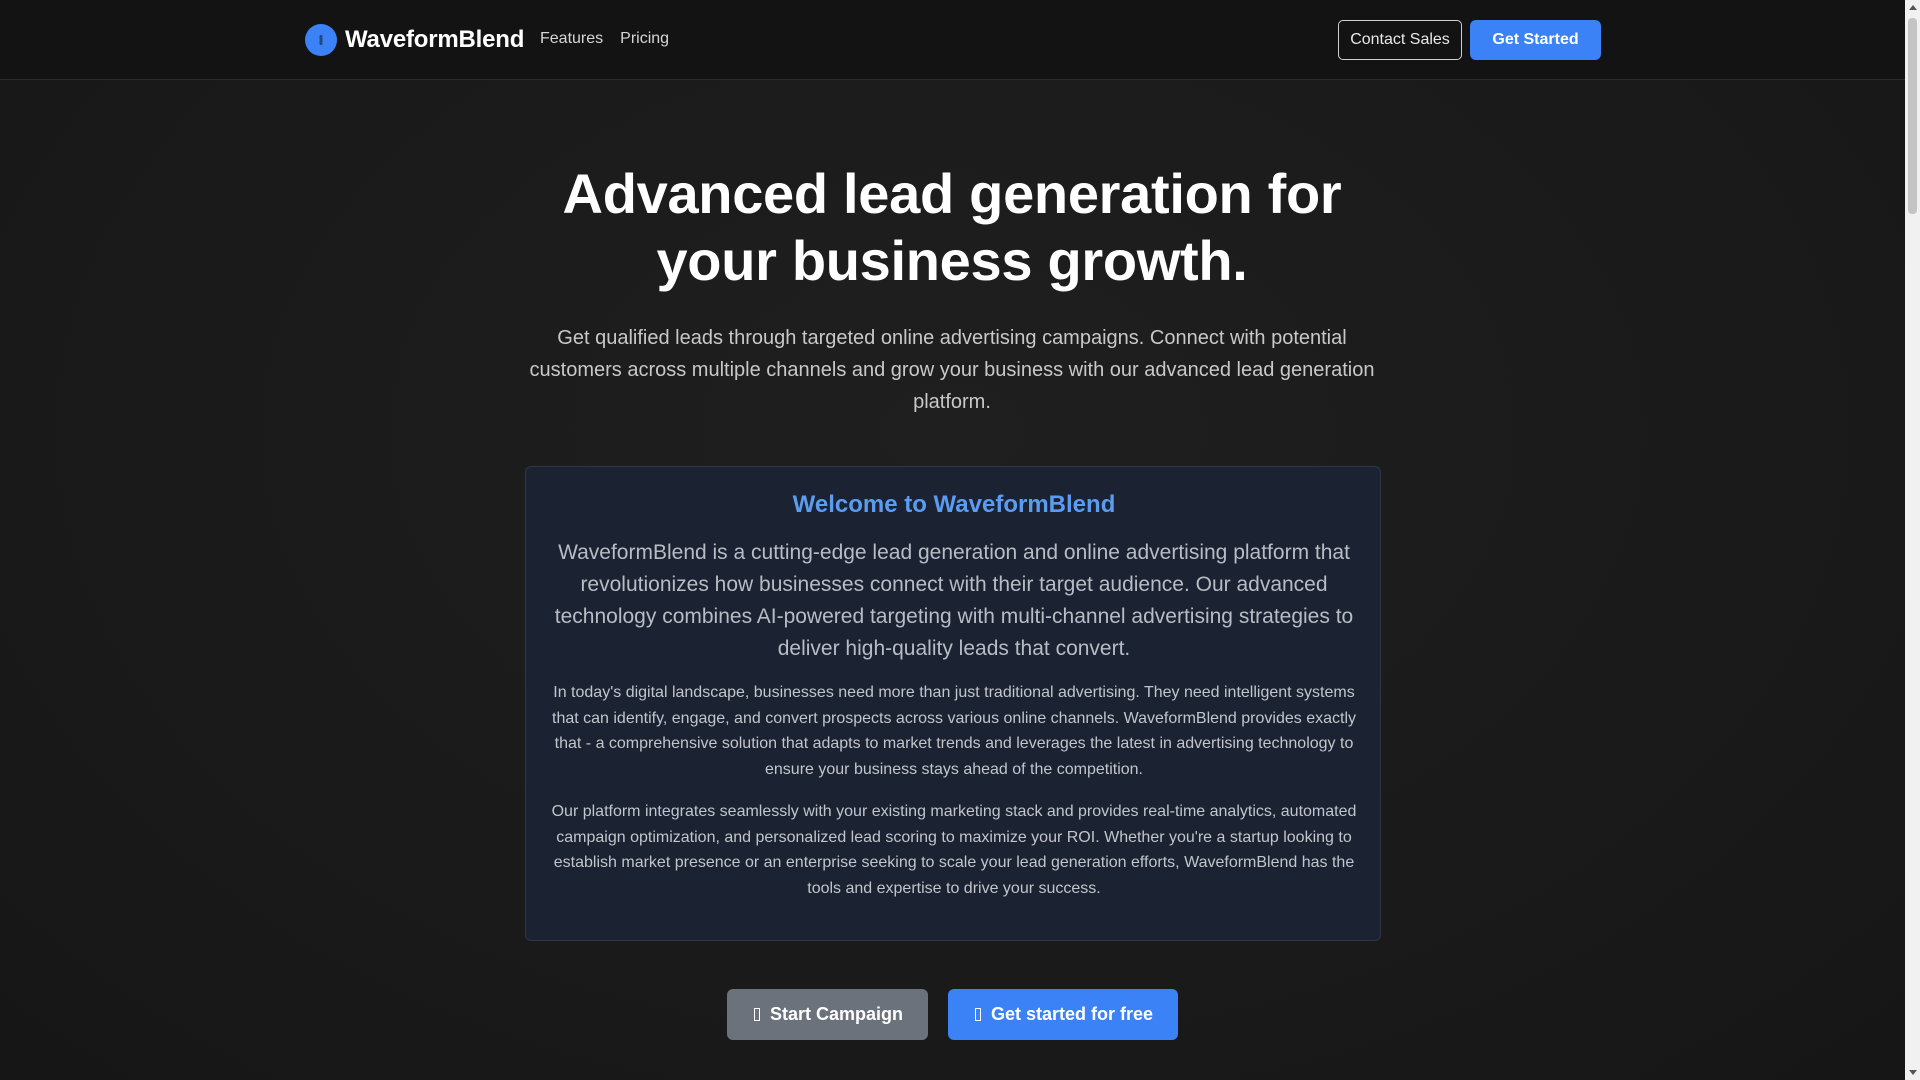 The height and width of the screenshot is (1080, 1920). What do you see at coordinates (952, 260) in the screenshot?
I see `hero-title-line-2: your business growth.` at bounding box center [952, 260].